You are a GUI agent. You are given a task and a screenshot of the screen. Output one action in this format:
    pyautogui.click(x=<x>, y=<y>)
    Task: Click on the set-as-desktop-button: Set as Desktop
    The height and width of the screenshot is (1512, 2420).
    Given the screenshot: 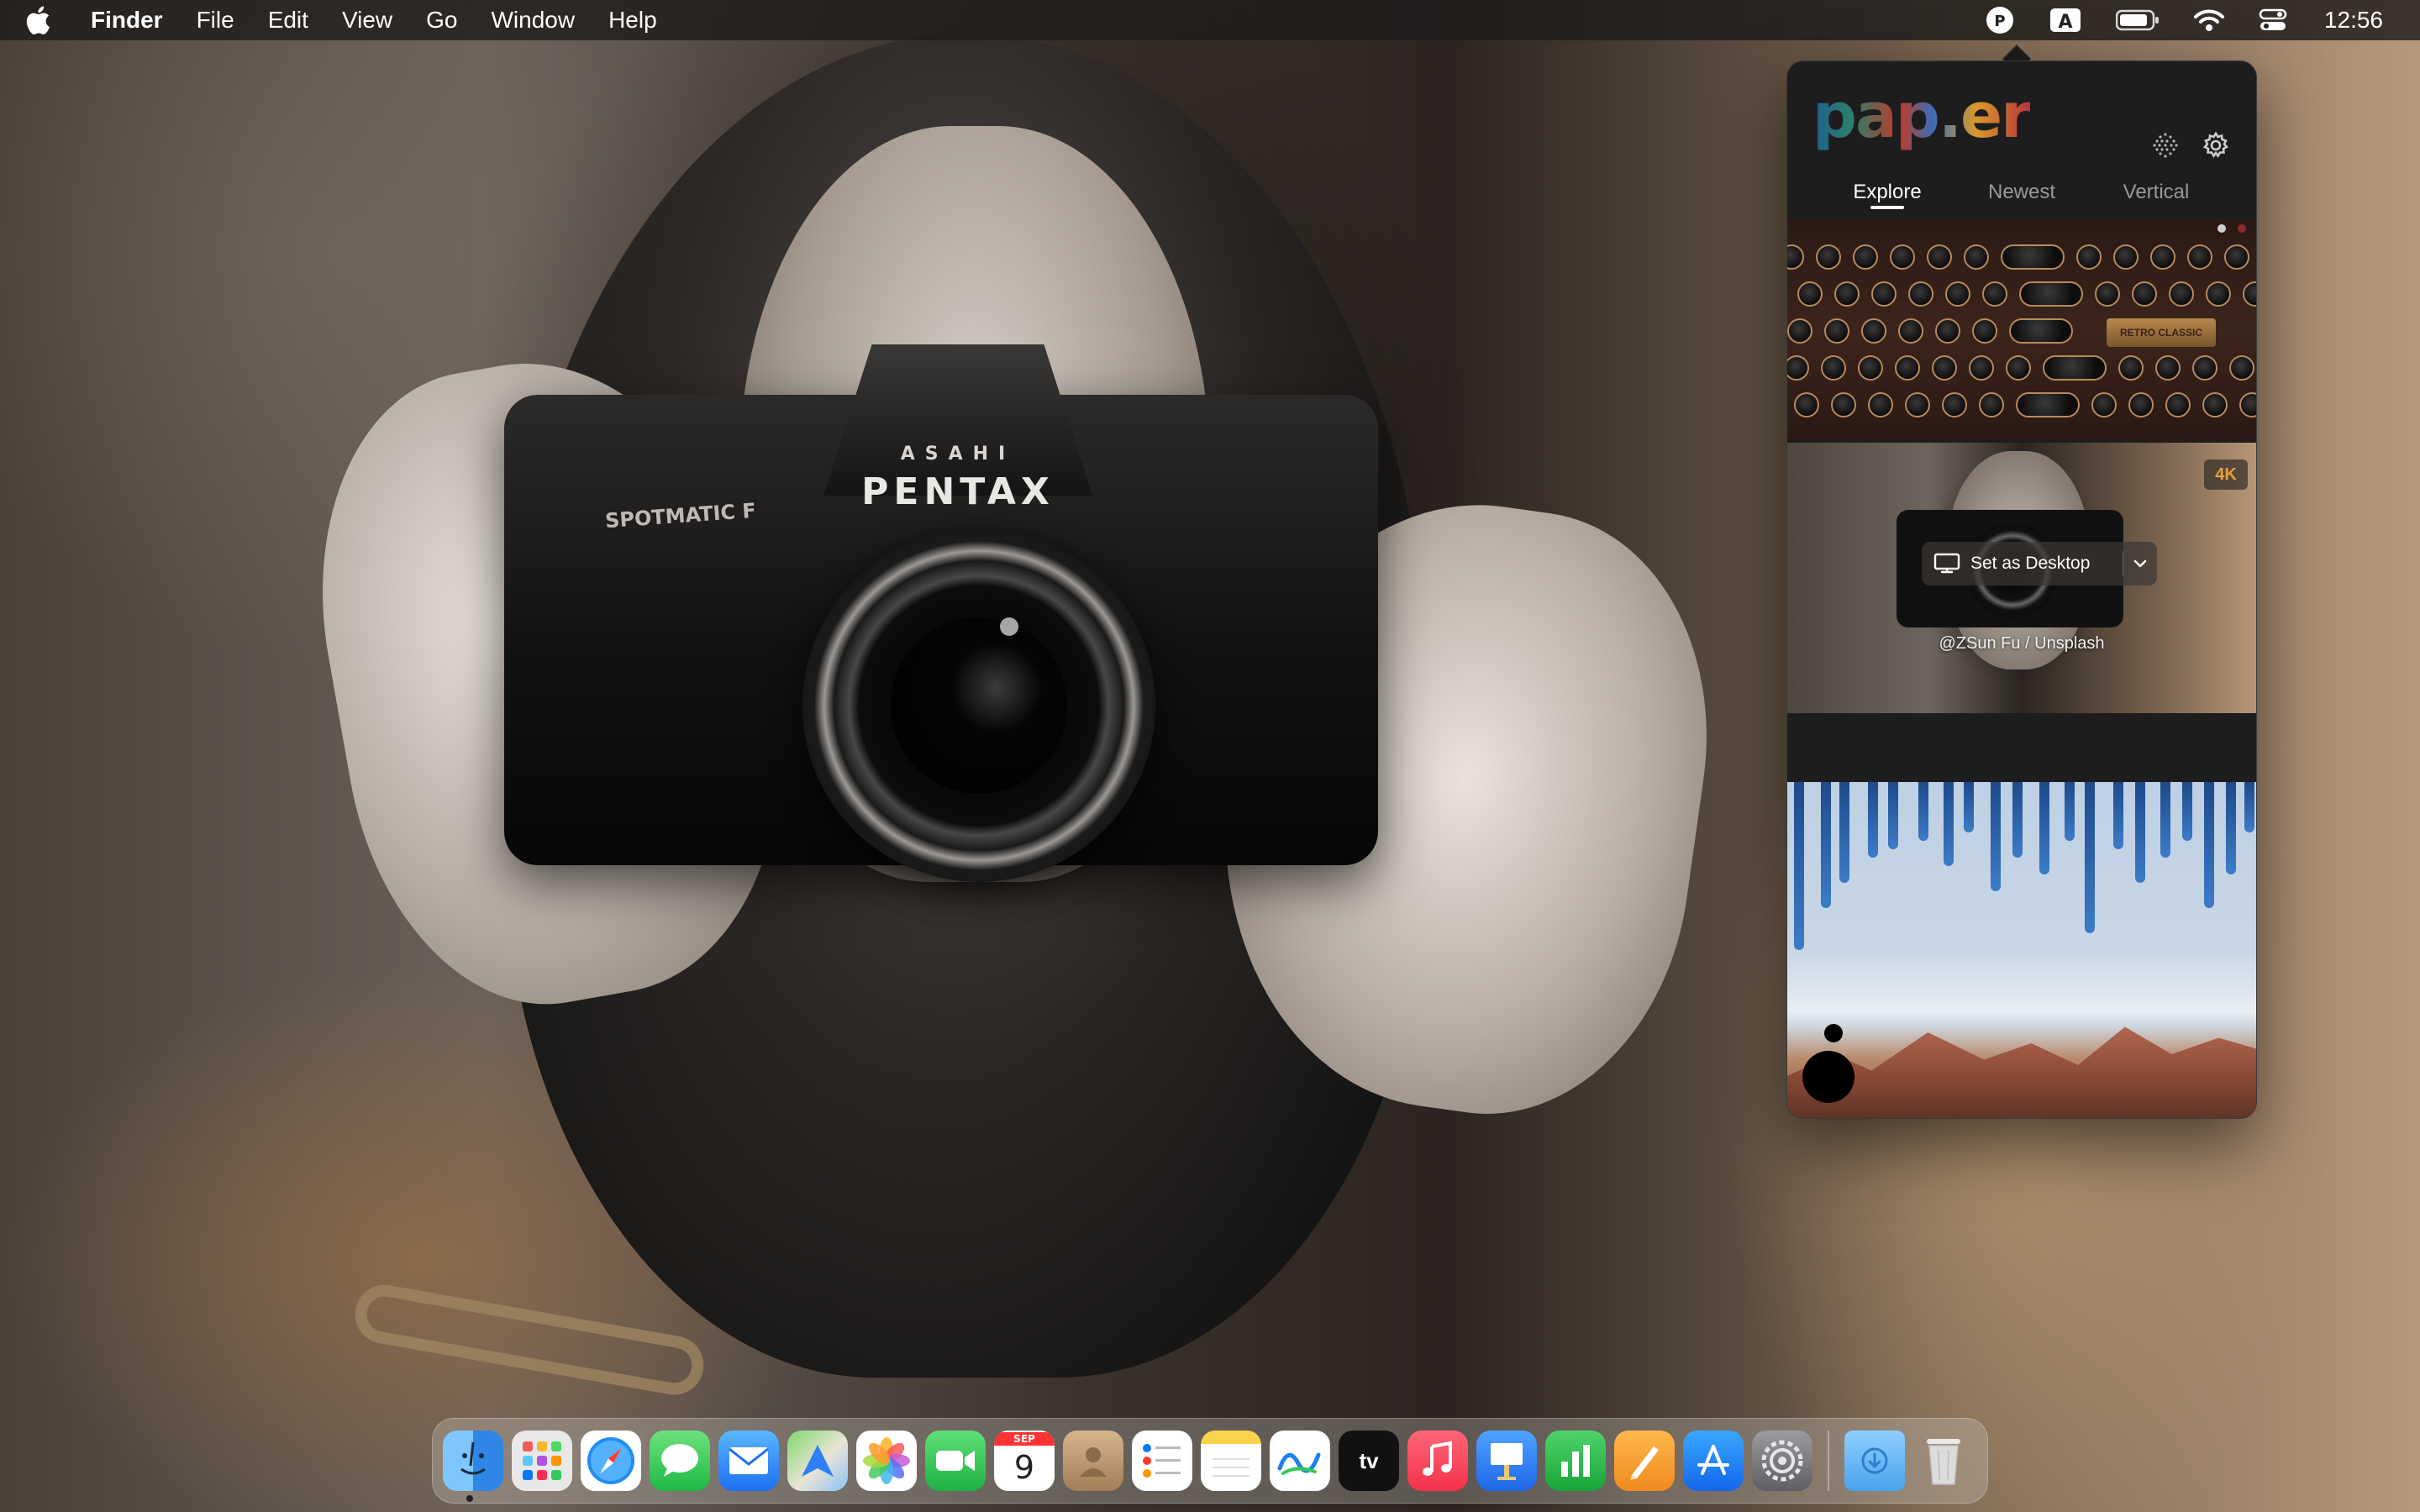 What is the action you would take?
    pyautogui.click(x=2040, y=563)
    